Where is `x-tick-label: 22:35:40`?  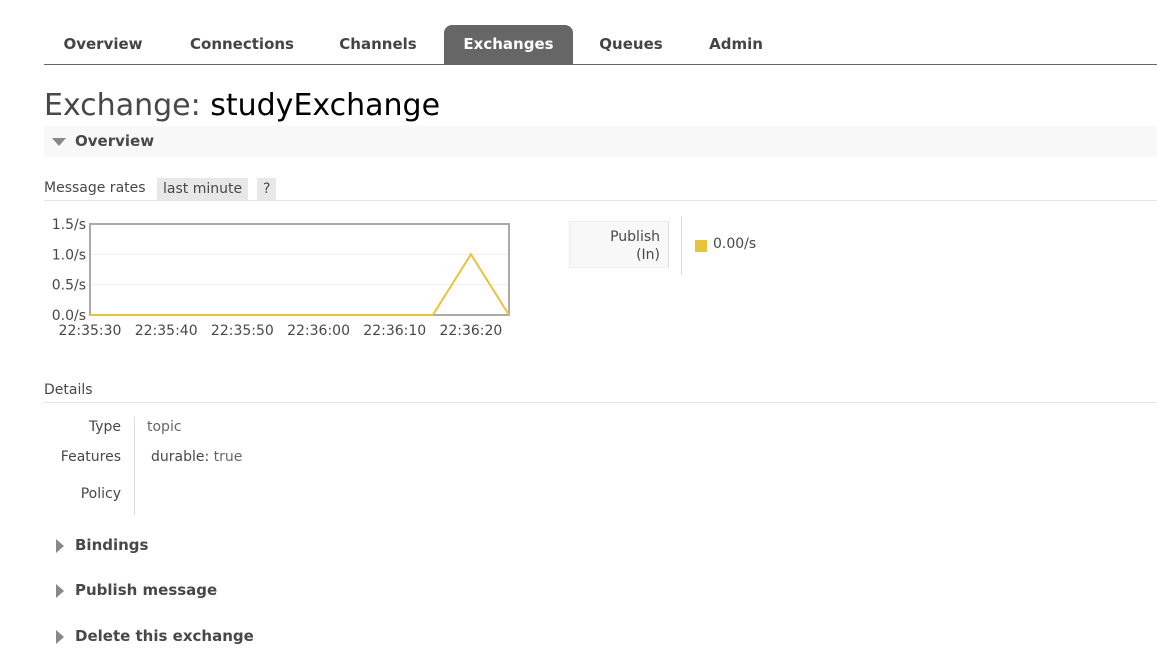 x-tick-label: 22:35:40 is located at coordinates (166, 331).